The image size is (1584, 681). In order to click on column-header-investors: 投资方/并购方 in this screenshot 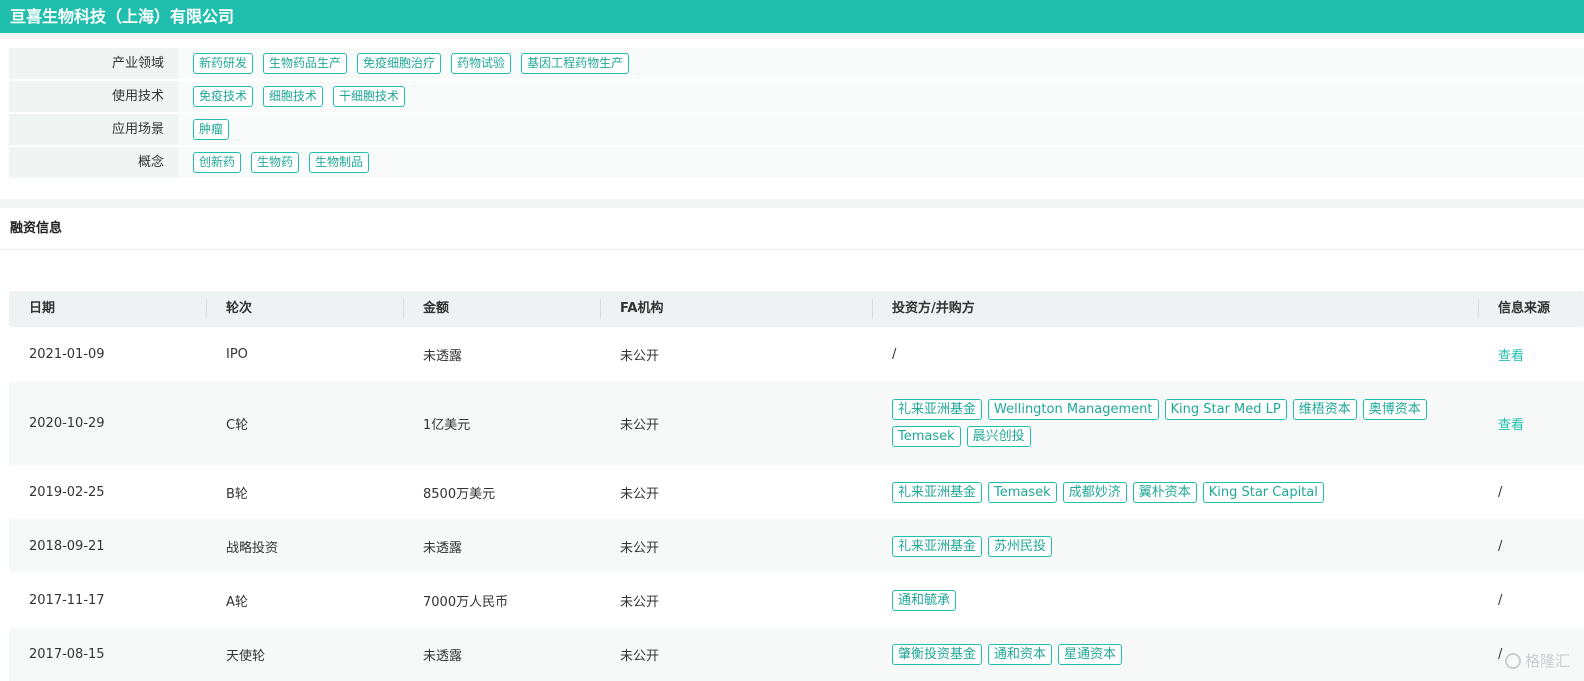, I will do `click(1175, 309)`.